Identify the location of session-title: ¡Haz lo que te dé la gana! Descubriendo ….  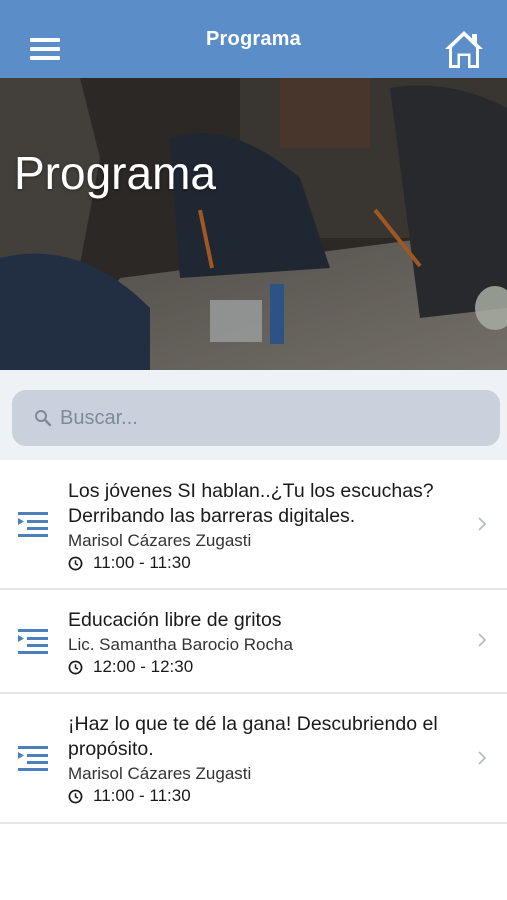
(253, 736).